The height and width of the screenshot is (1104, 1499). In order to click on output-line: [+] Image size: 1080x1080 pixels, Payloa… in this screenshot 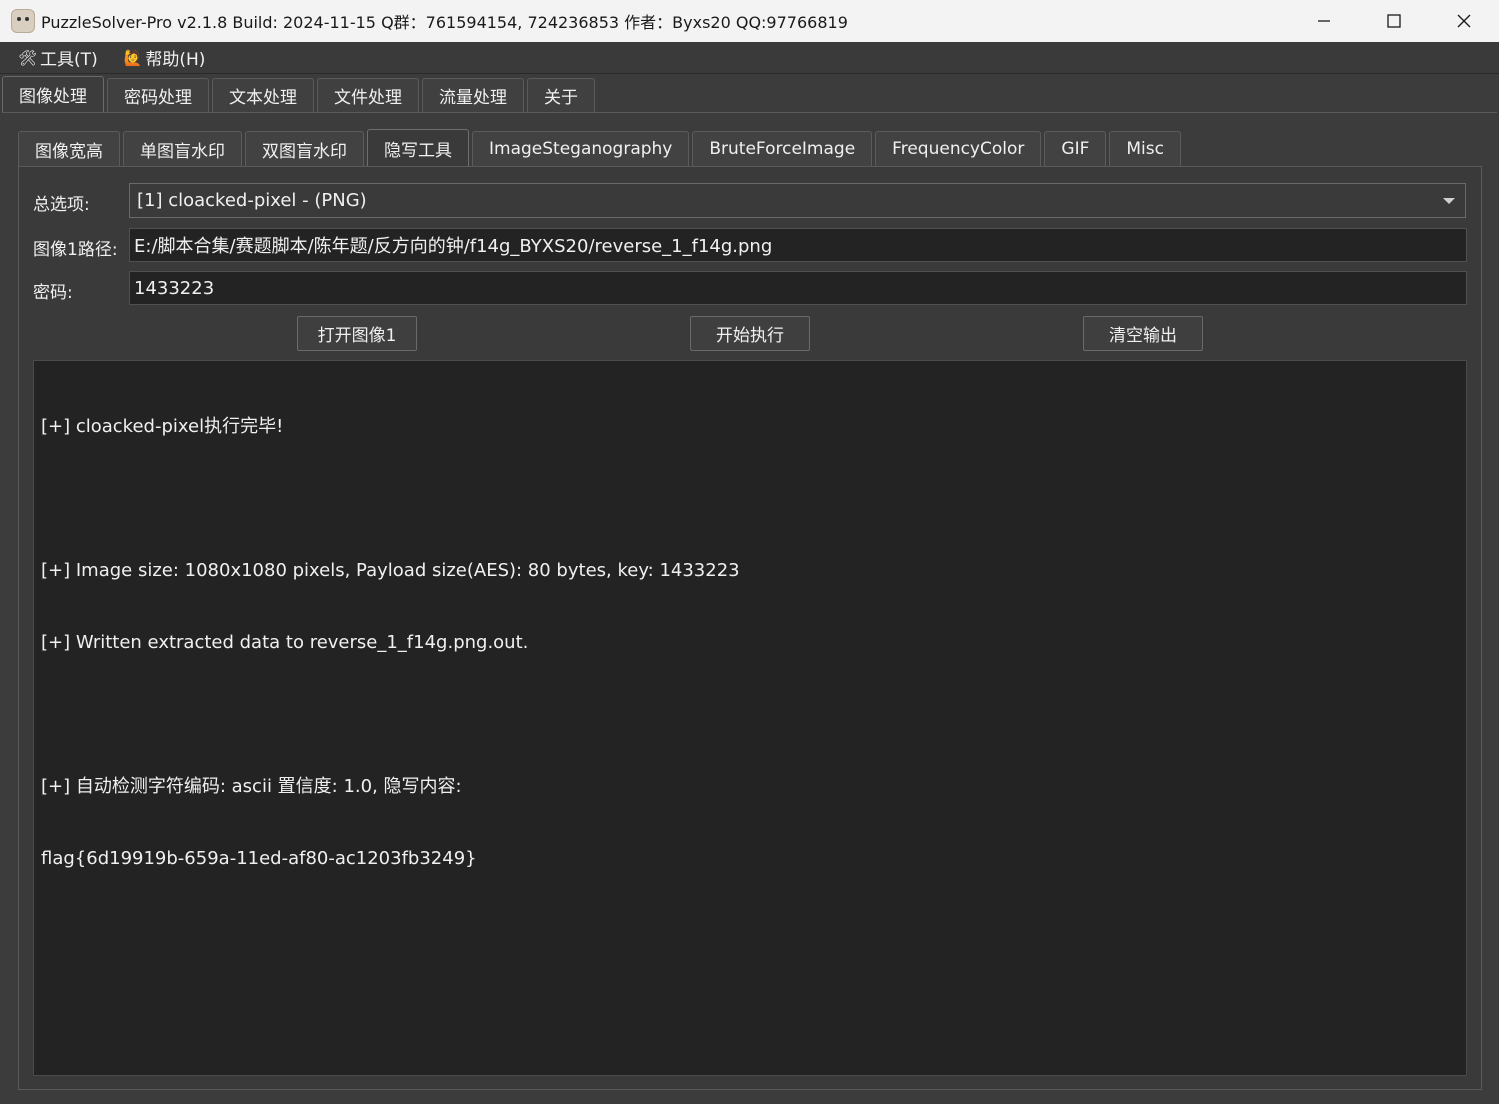, I will do `click(390, 570)`.